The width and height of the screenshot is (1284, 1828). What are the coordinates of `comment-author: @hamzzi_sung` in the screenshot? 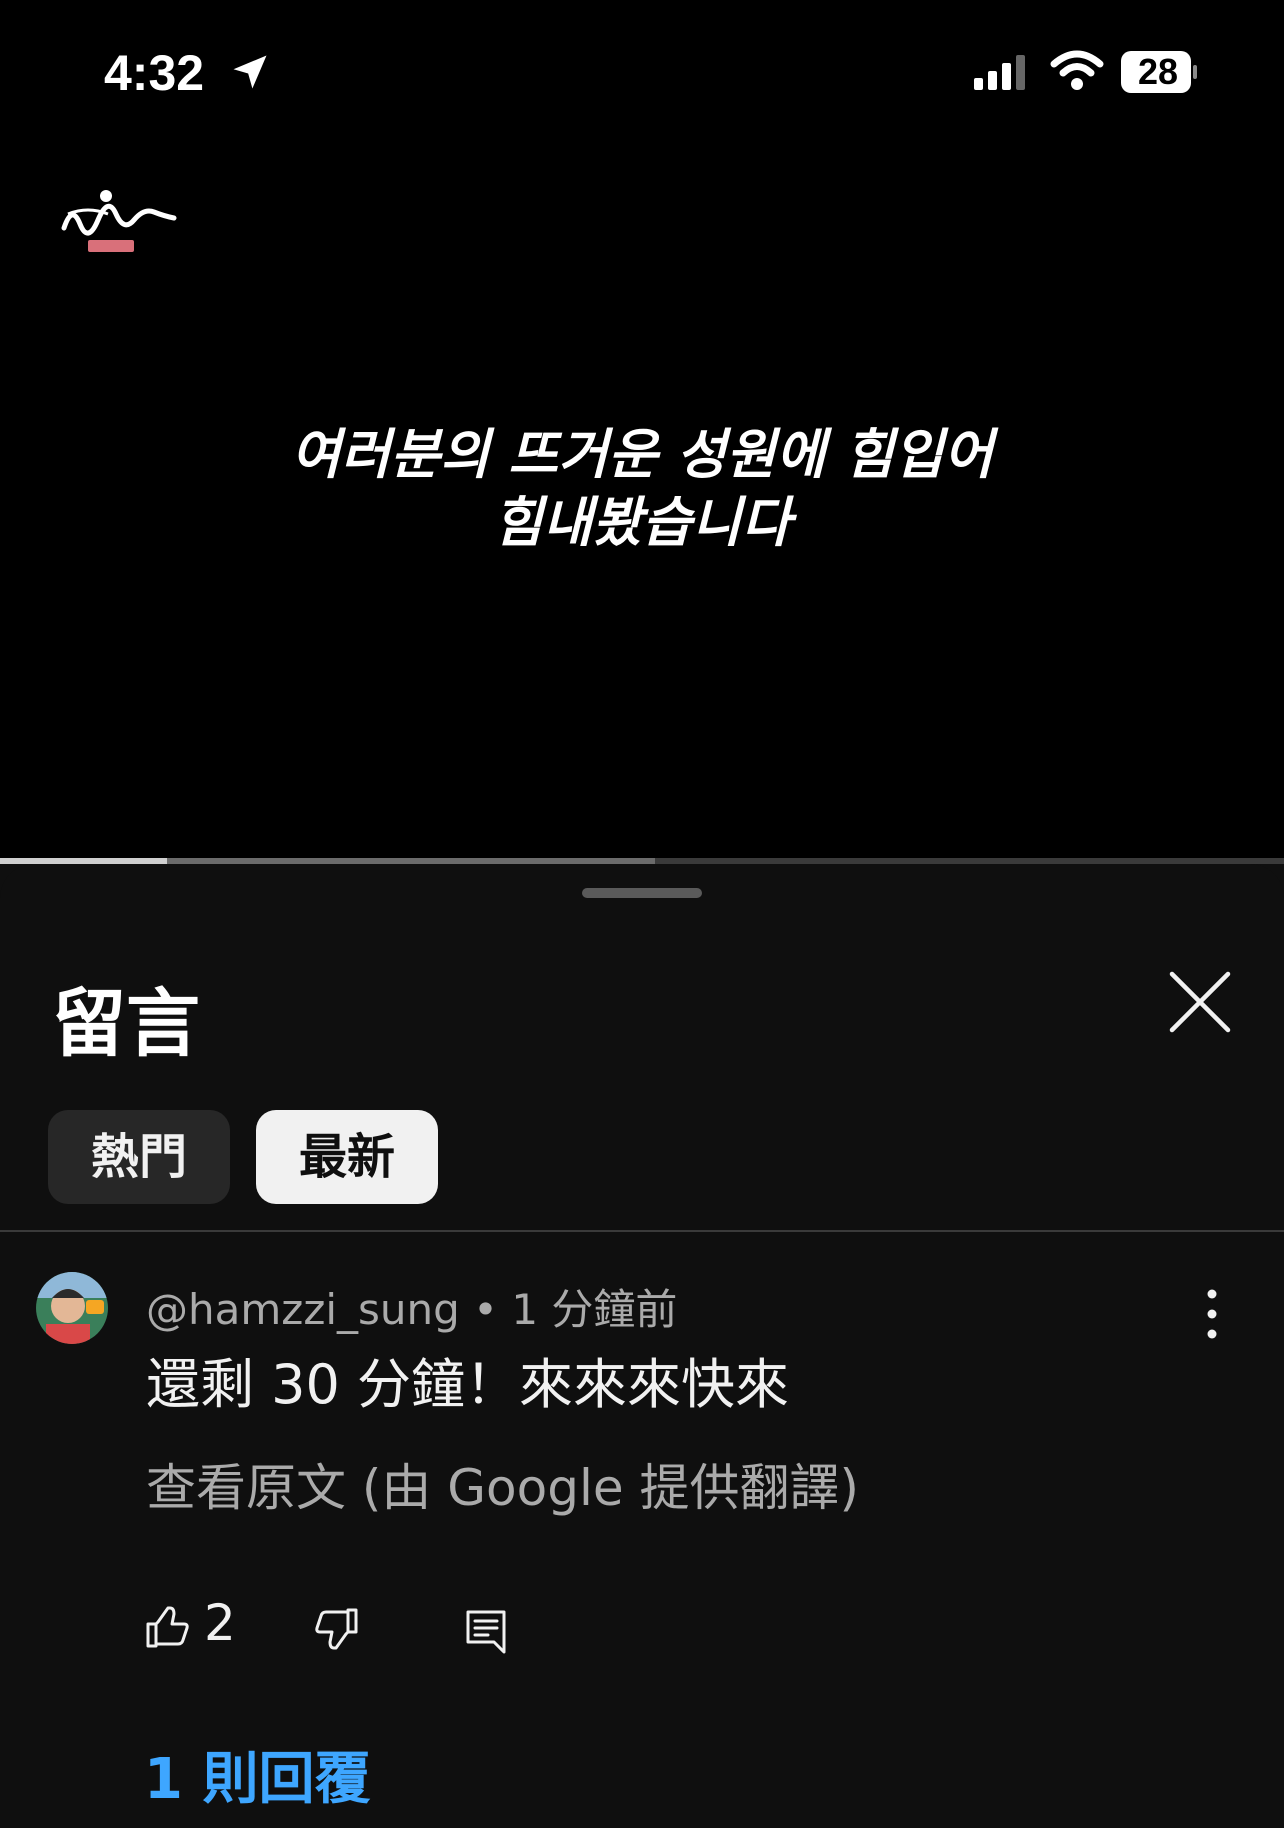 It's located at (303, 1309).